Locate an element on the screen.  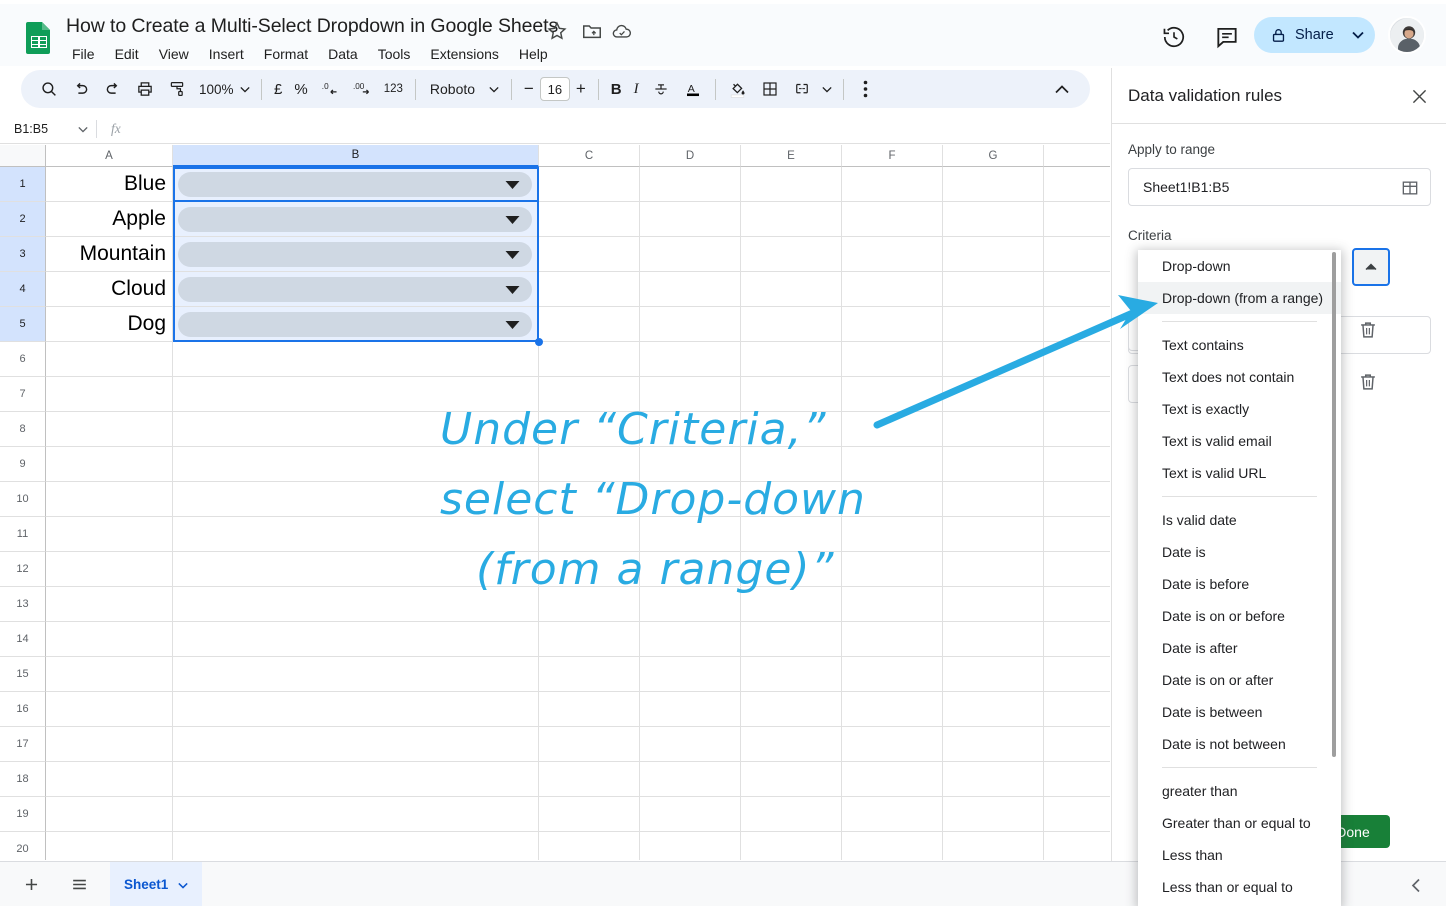
cell-B8 is located at coordinates (356, 429).